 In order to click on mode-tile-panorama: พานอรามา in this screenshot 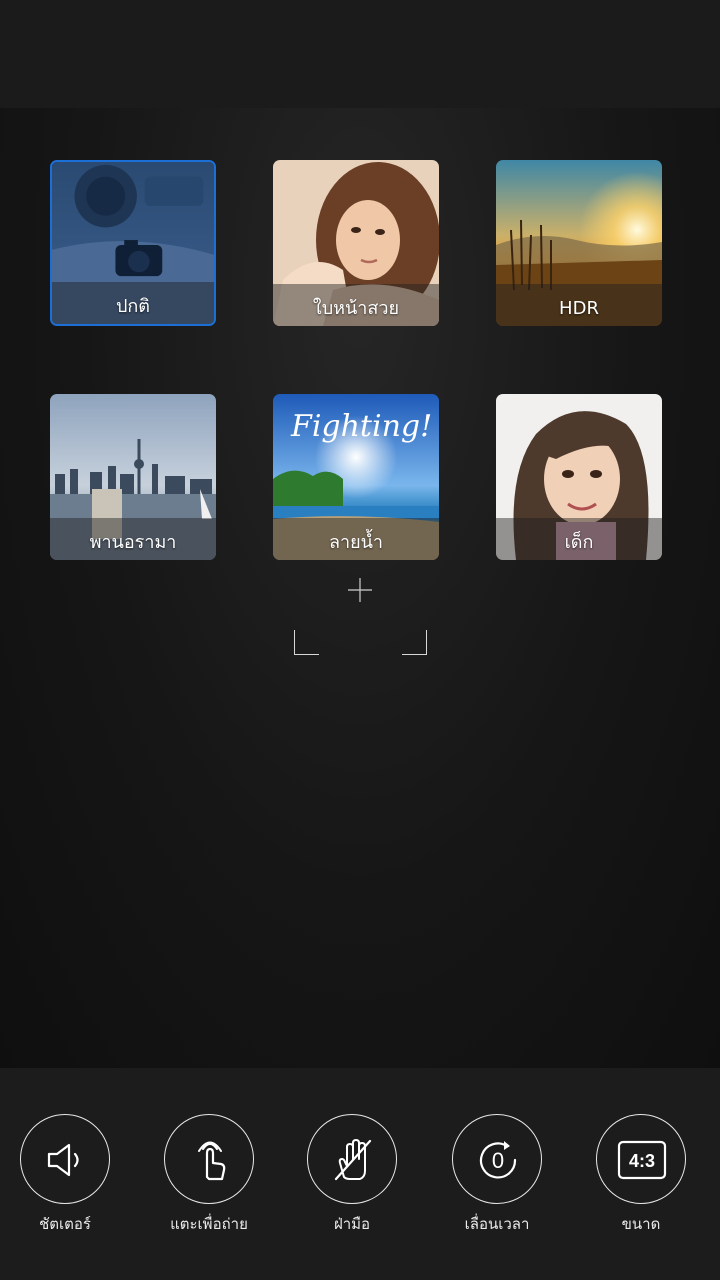, I will do `click(133, 477)`.